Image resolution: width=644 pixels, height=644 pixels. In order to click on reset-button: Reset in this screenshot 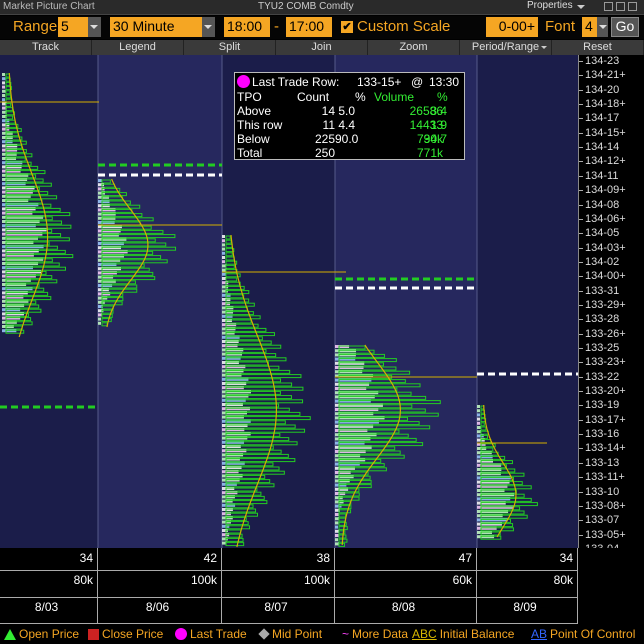, I will do `click(598, 47)`.